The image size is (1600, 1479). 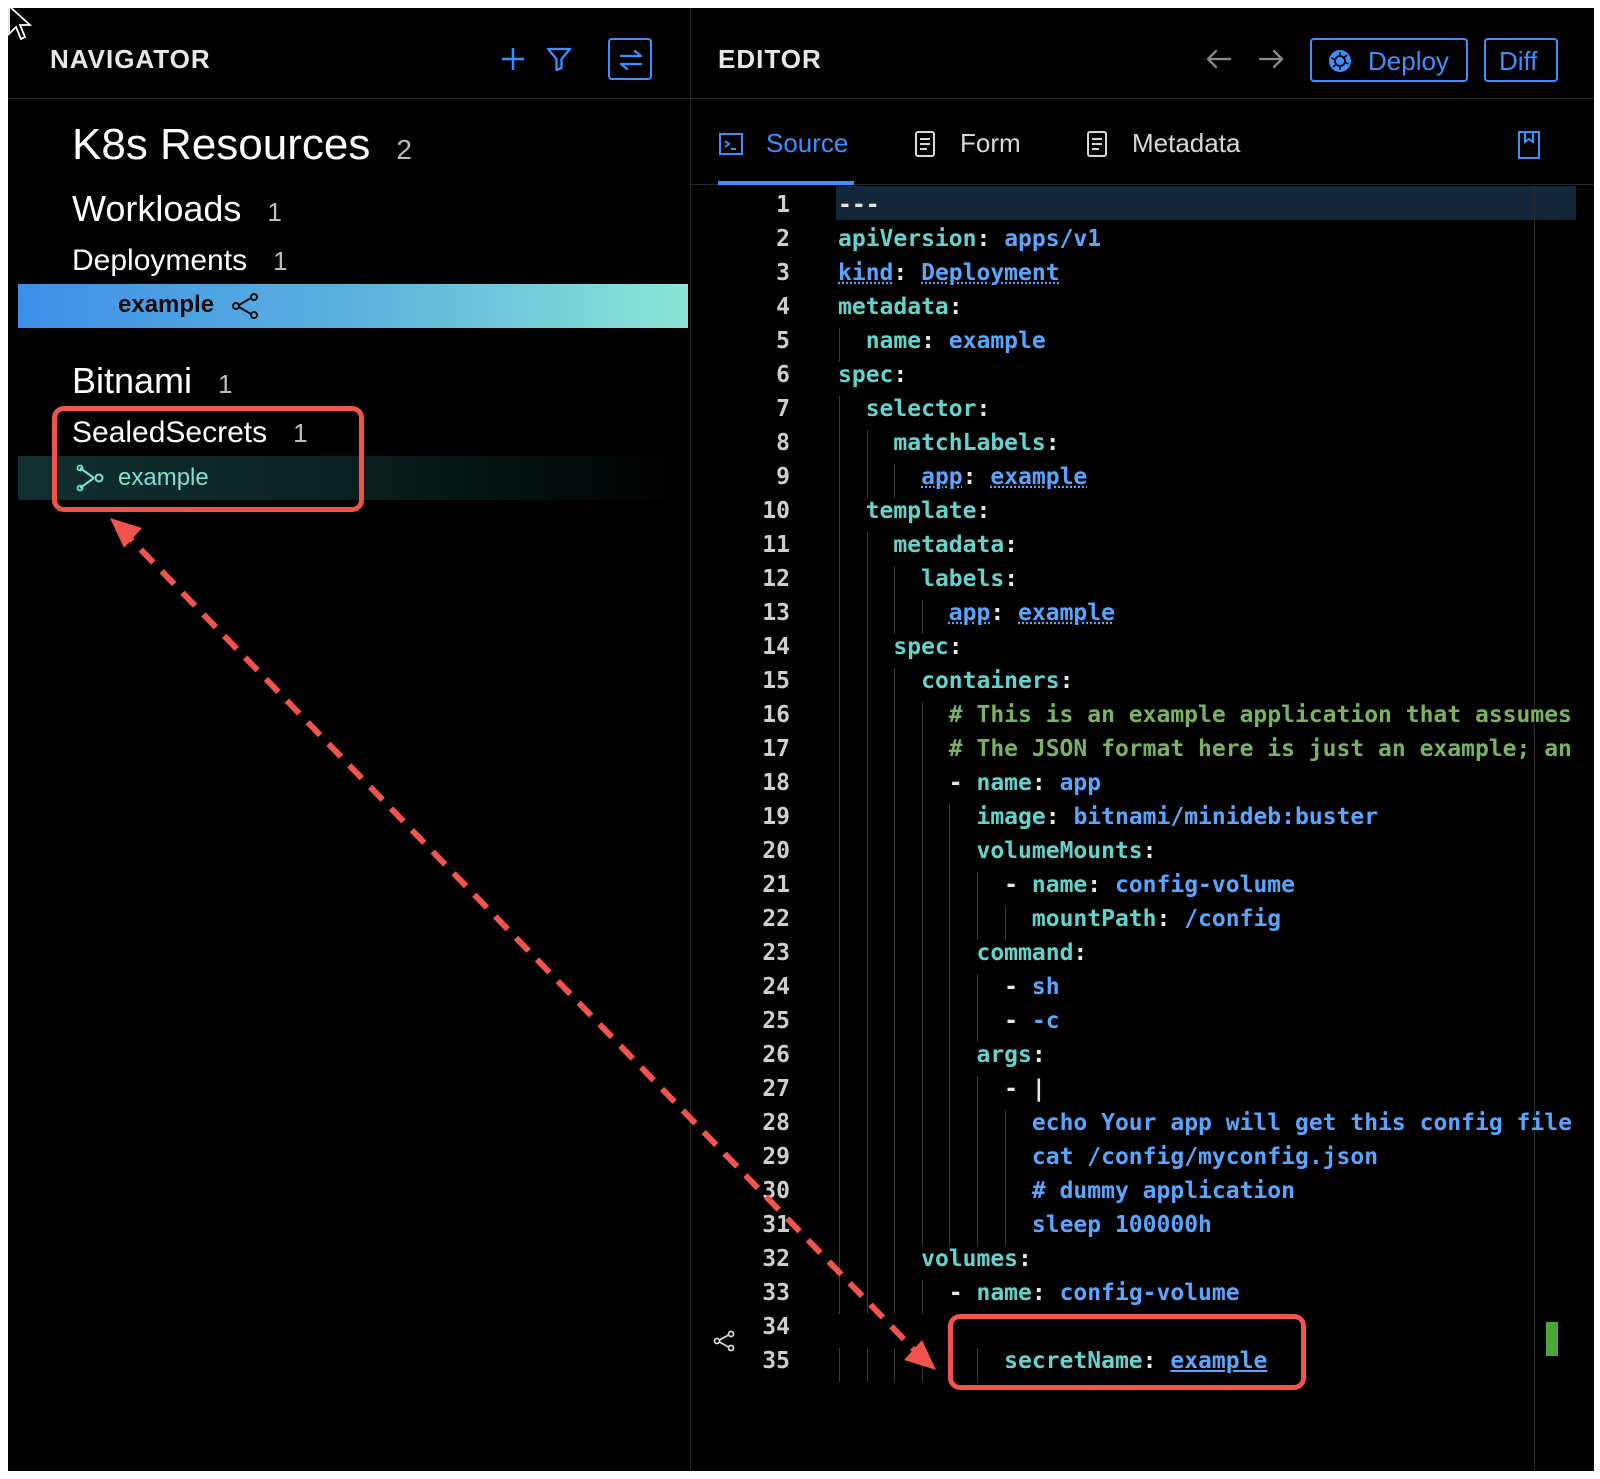 I want to click on code-line: 12 labels:, so click(x=1142, y=583).